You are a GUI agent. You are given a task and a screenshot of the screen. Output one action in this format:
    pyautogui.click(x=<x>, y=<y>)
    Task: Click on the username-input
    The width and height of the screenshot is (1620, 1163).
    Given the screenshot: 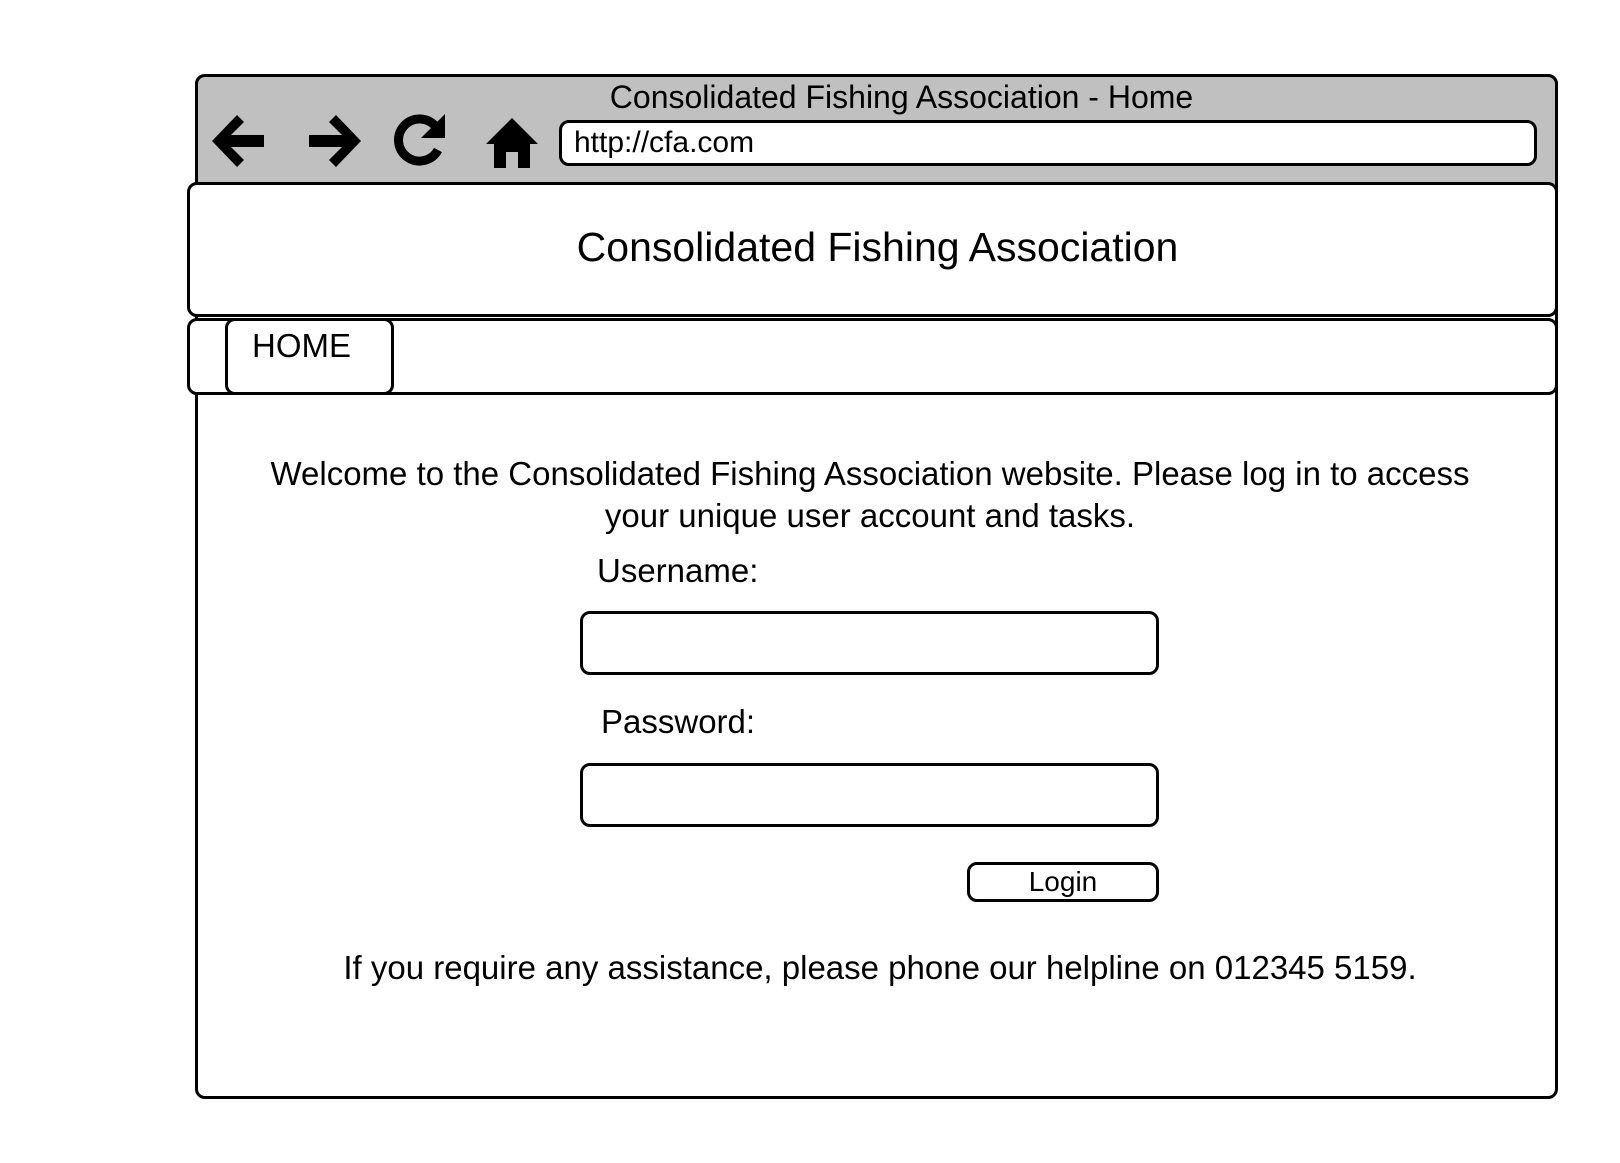 What is the action you would take?
    pyautogui.click(x=869, y=643)
    